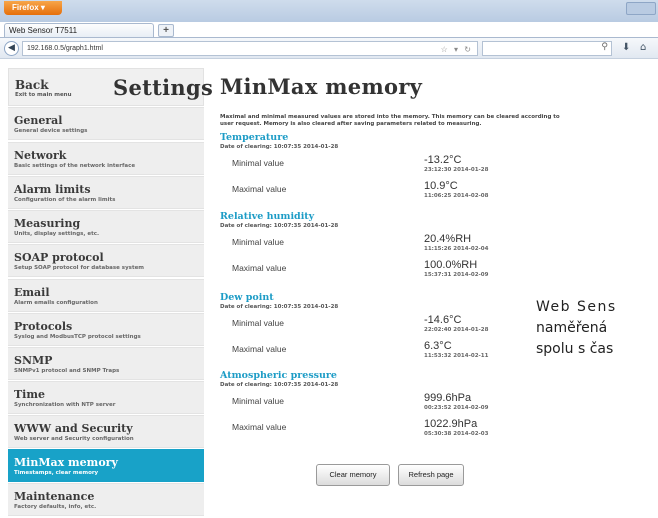 The height and width of the screenshot is (518, 658). Describe the element at coordinates (73, 428) in the screenshot. I see `sidebar-item-label: WWW and Security` at that location.